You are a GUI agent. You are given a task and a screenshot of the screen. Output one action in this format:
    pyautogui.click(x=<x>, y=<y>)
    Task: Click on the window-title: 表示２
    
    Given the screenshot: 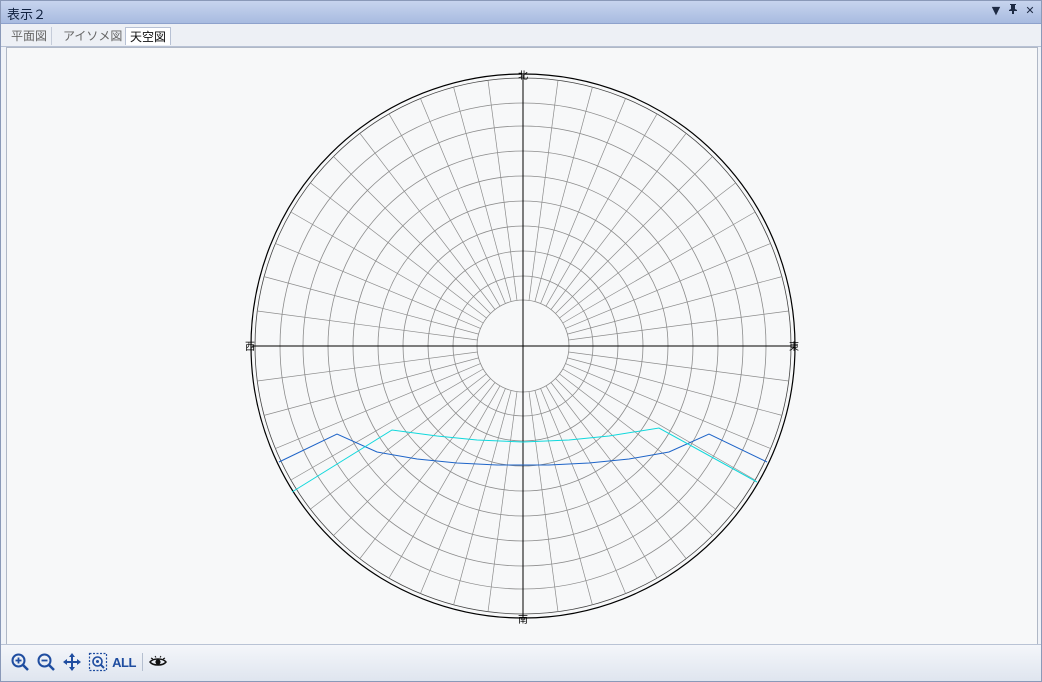 What is the action you would take?
    pyautogui.click(x=27, y=15)
    